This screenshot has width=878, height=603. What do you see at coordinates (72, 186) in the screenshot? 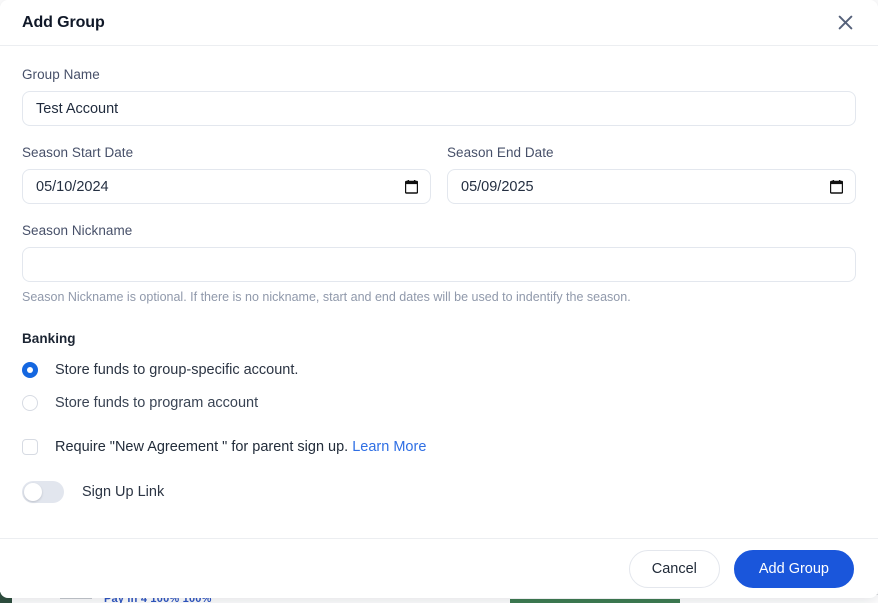
I see `season-start-value: 05/10/2024` at bounding box center [72, 186].